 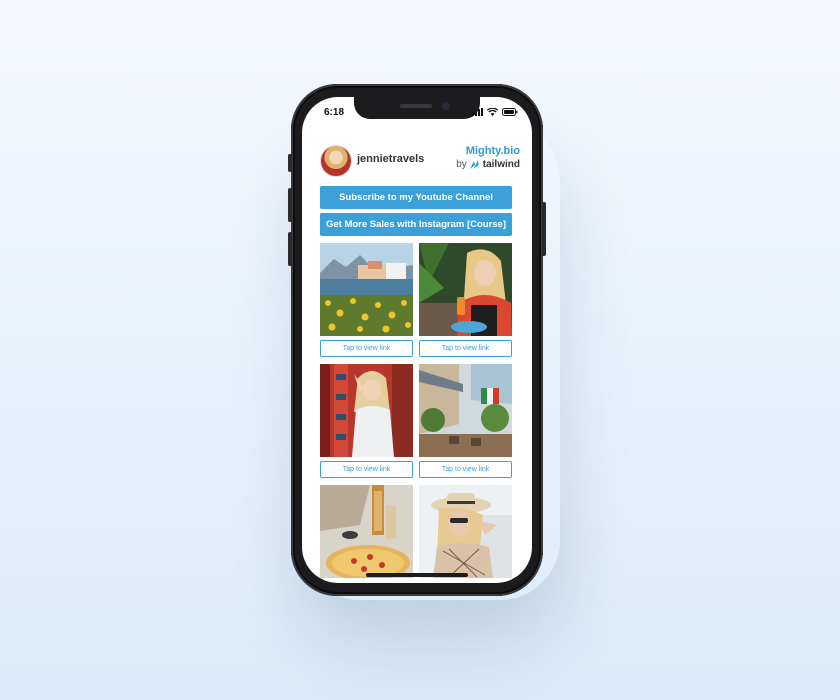 I want to click on brand-byline: by tailwind, so click(x=488, y=164).